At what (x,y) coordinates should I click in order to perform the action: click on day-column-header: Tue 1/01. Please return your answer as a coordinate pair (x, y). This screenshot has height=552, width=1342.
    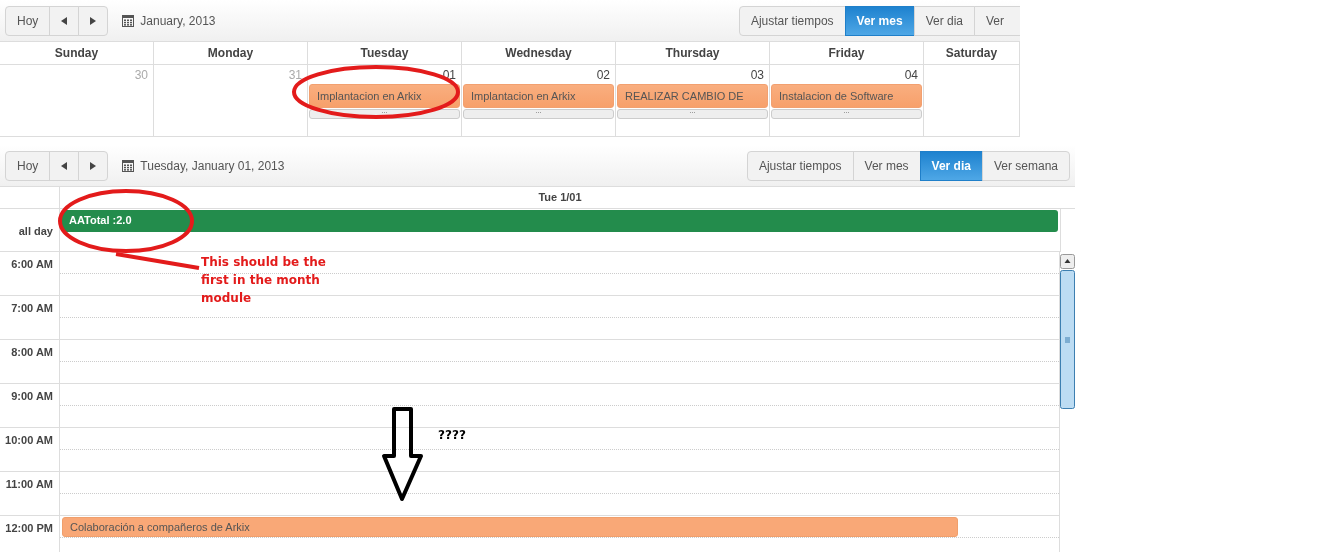
    Looking at the image, I should click on (560, 197).